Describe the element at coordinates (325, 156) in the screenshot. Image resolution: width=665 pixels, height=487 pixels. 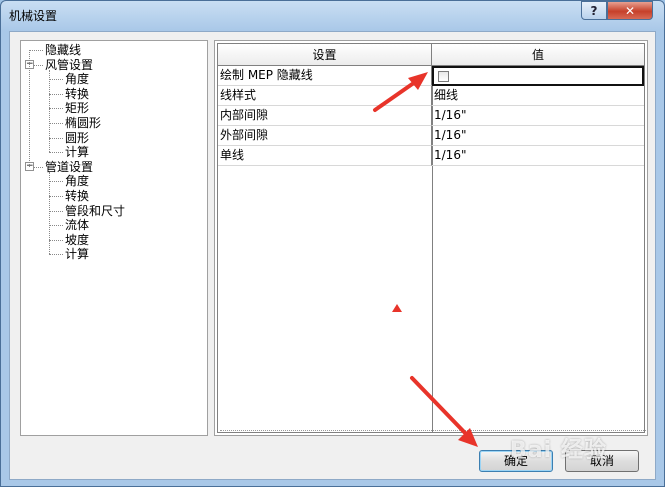
I see `setting-name-cell: 单线` at that location.